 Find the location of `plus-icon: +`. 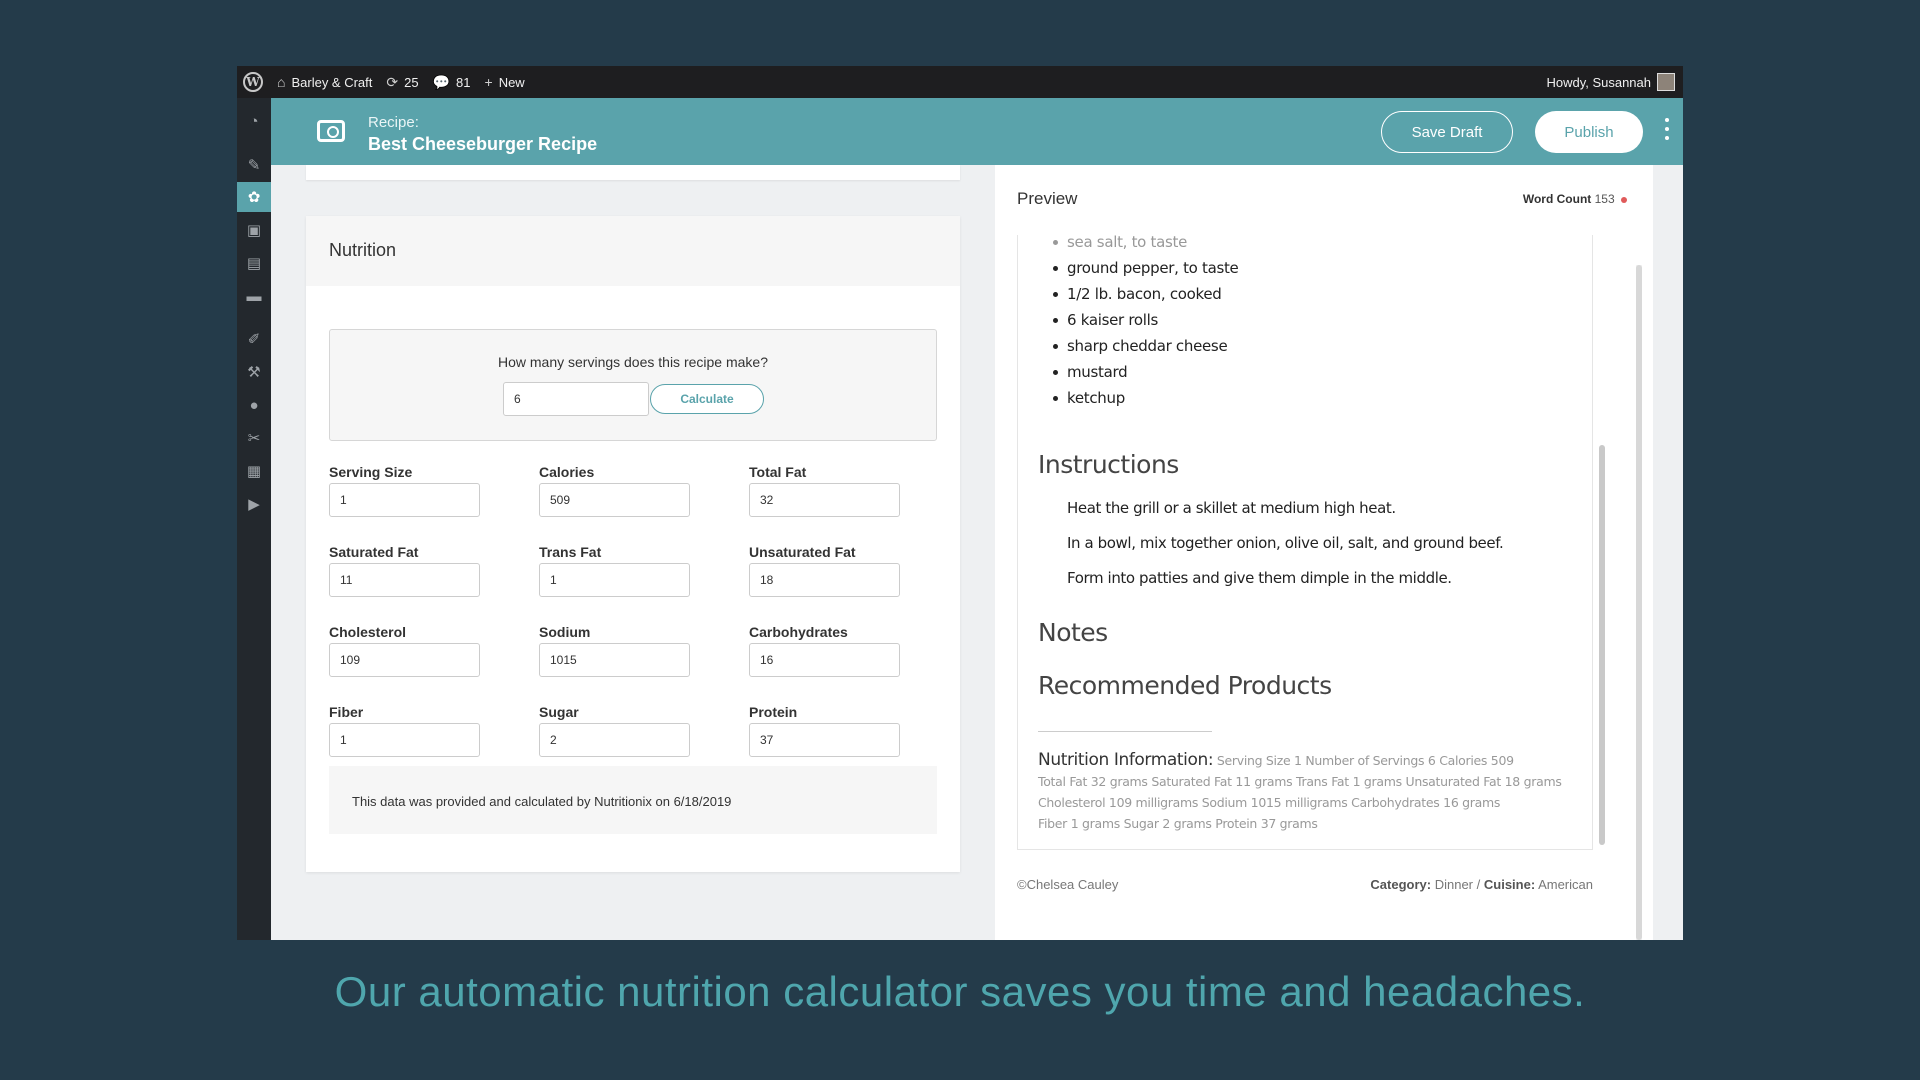

plus-icon: + is located at coordinates (488, 82).